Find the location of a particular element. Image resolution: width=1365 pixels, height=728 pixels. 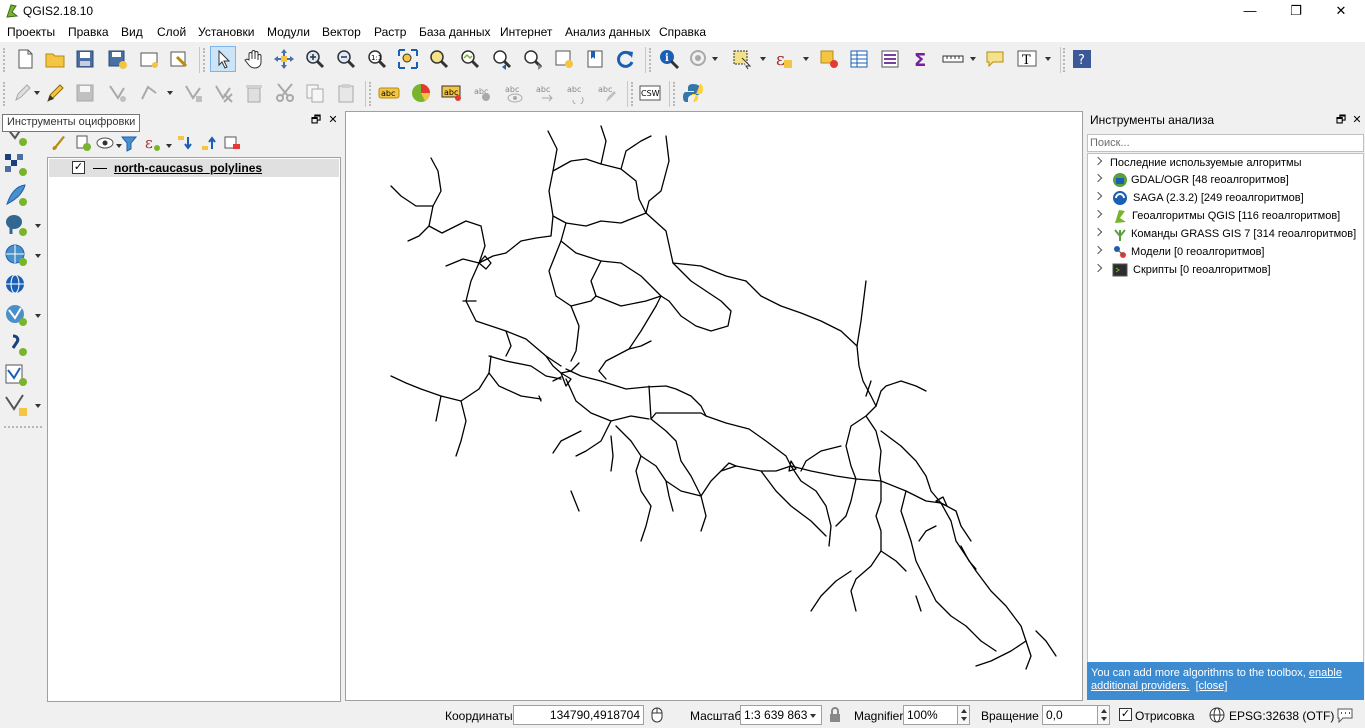

tree-item-grass: Команды GRASS GIS 7 [314 геоалгоритмов] is located at coordinates (1226, 234).